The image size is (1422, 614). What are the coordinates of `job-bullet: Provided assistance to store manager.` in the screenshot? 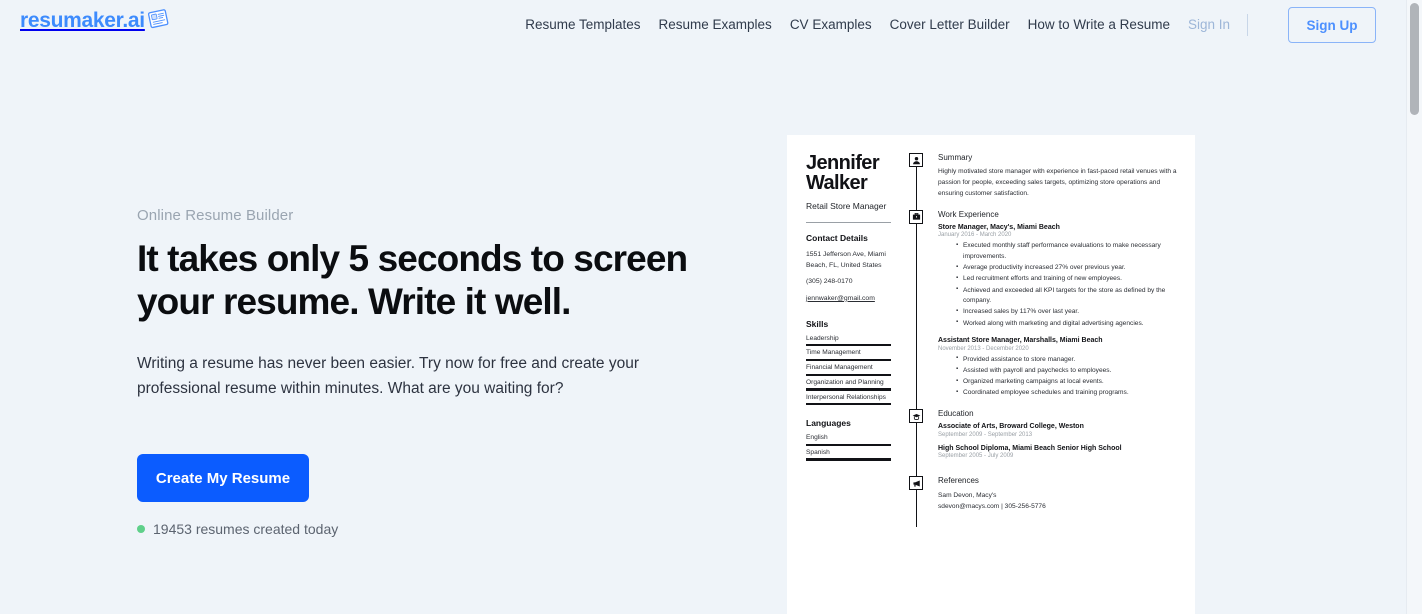 It's located at (1067, 360).